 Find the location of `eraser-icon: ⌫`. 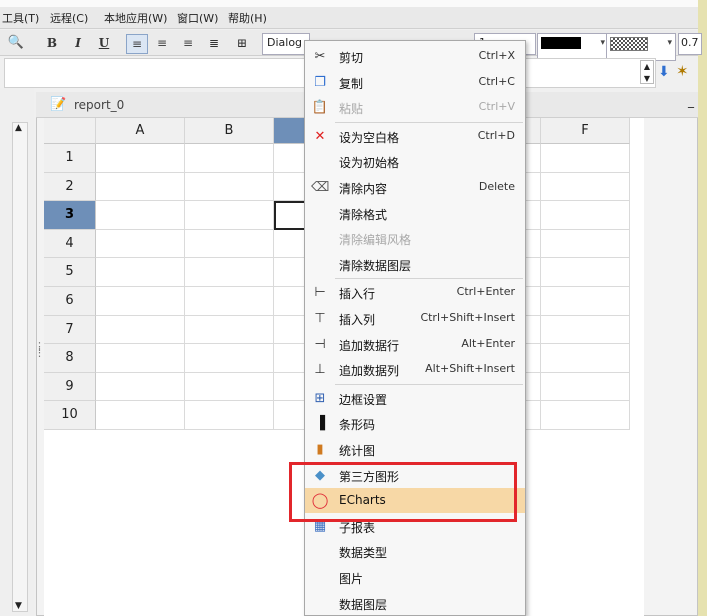

eraser-icon: ⌫ is located at coordinates (320, 187).